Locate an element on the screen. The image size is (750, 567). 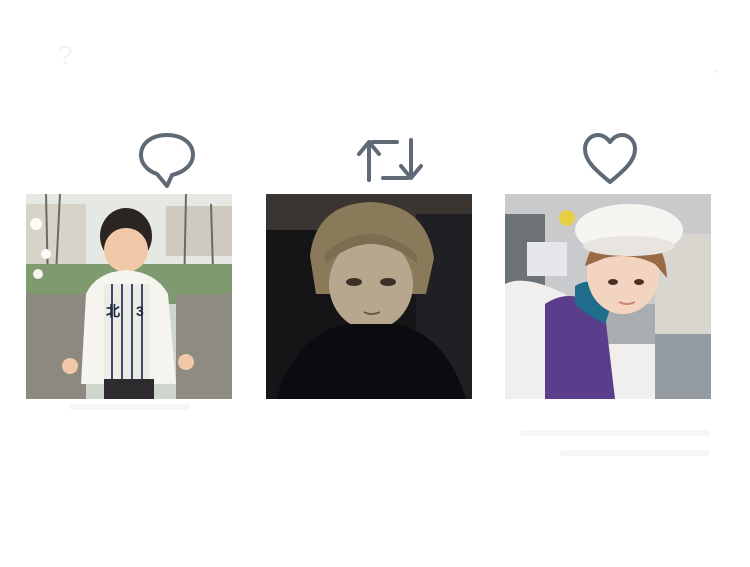
speech-bubble-icon is located at coordinates (167, 160).